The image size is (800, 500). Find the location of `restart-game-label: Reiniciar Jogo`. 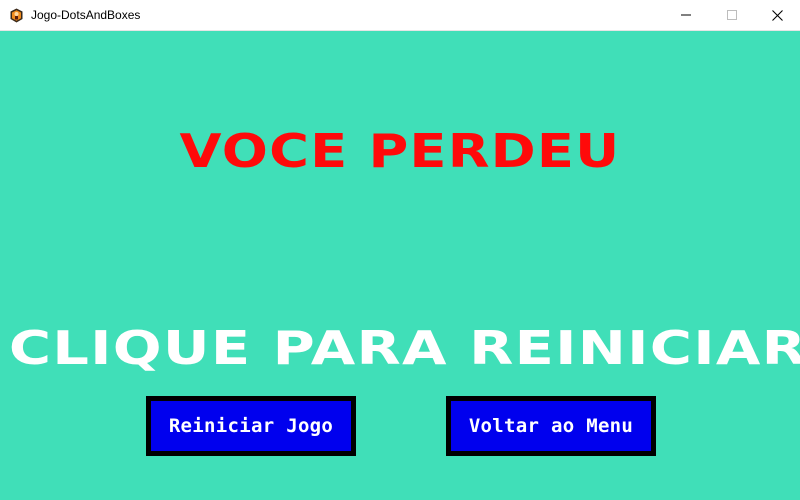

restart-game-label: Reiniciar Jogo is located at coordinates (251, 426).